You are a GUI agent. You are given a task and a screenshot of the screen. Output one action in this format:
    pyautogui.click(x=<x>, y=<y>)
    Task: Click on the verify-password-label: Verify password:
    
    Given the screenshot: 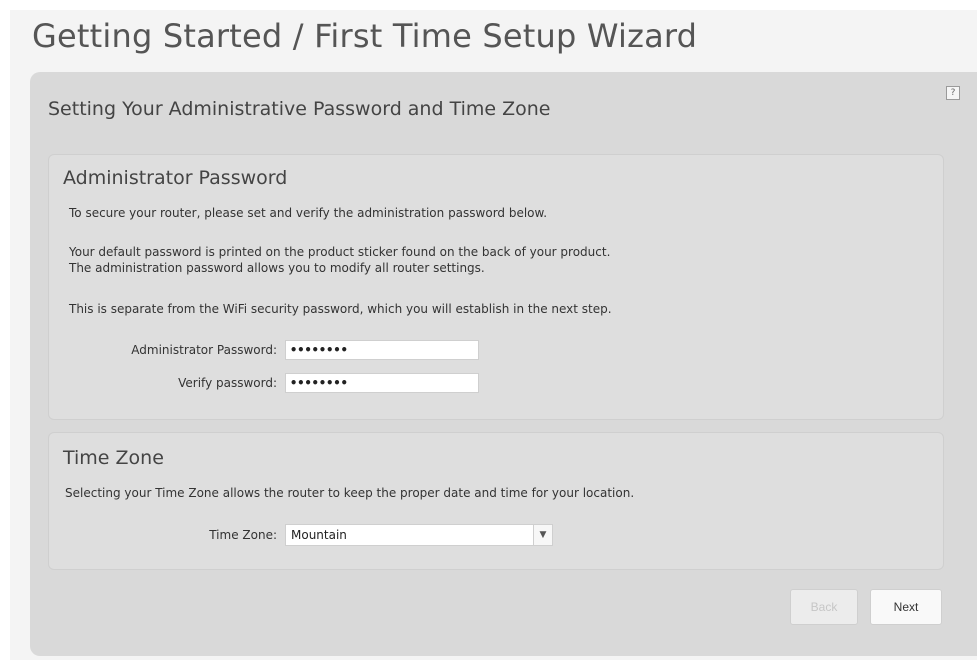 What is the action you would take?
    pyautogui.click(x=227, y=383)
    